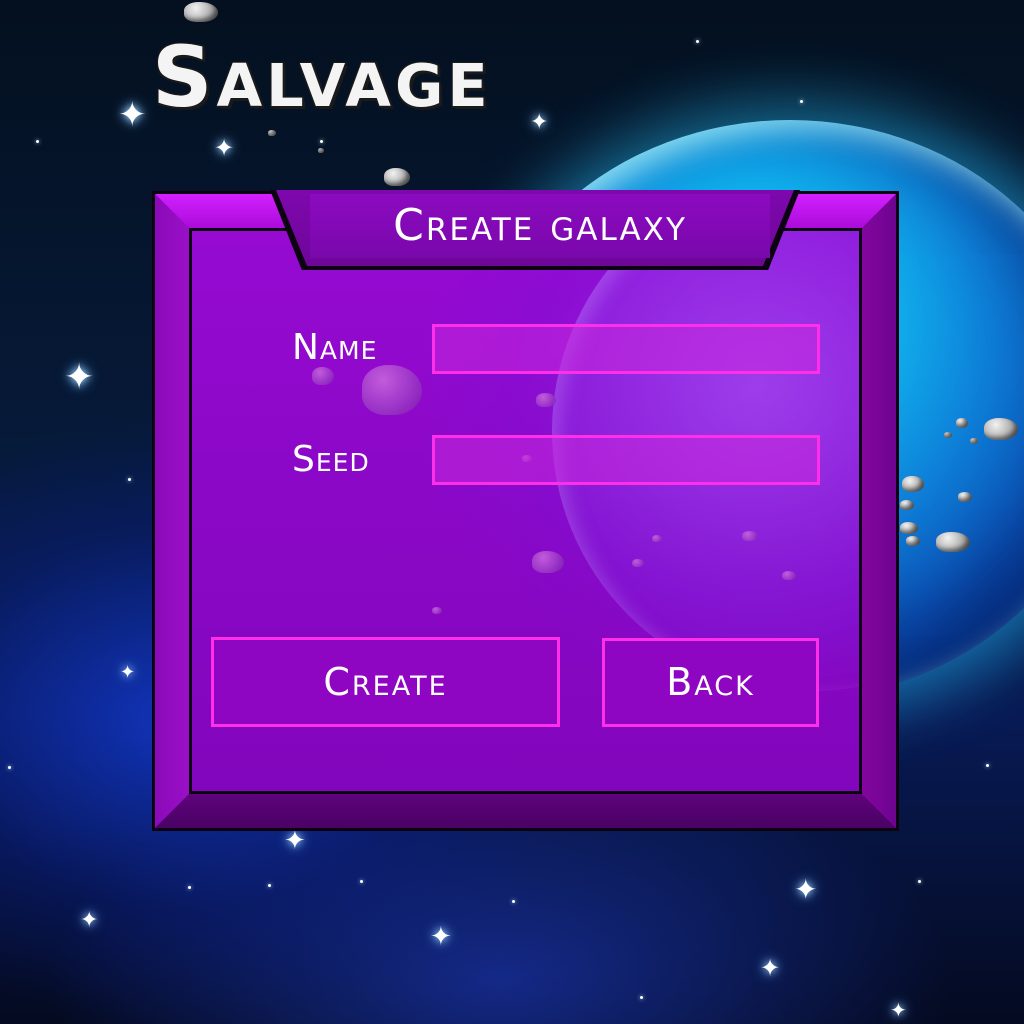  Describe the element at coordinates (385, 682) in the screenshot. I see `create-button: Create` at that location.